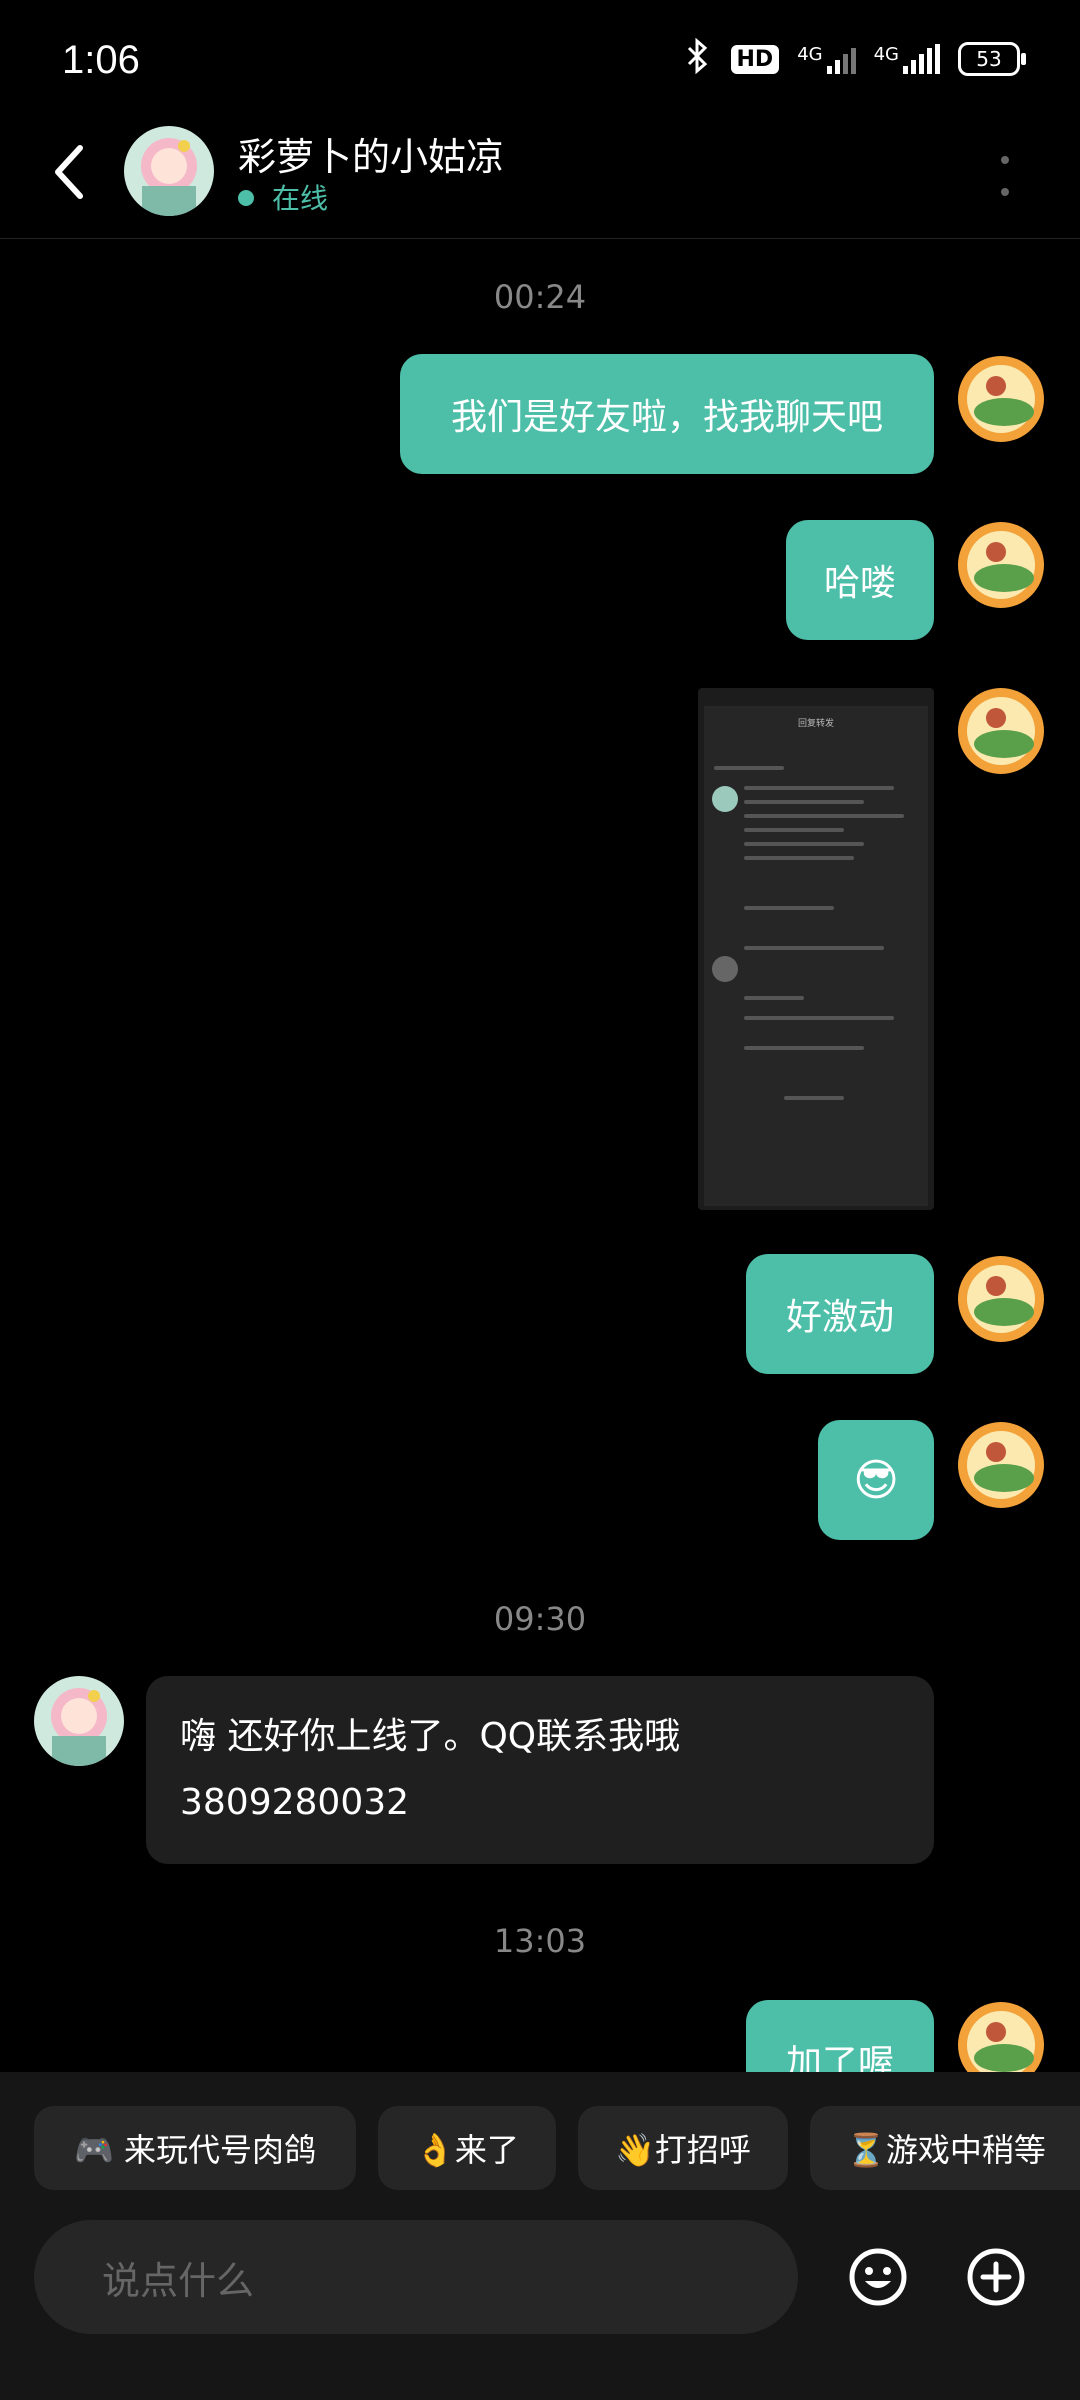 The height and width of the screenshot is (2400, 1080). I want to click on emoji-message: 😎, so click(876, 1480).